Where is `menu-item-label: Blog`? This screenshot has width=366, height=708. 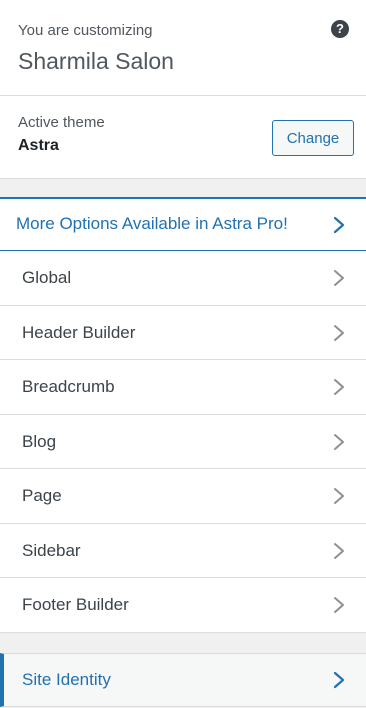
menu-item-label: Blog is located at coordinates (39, 441).